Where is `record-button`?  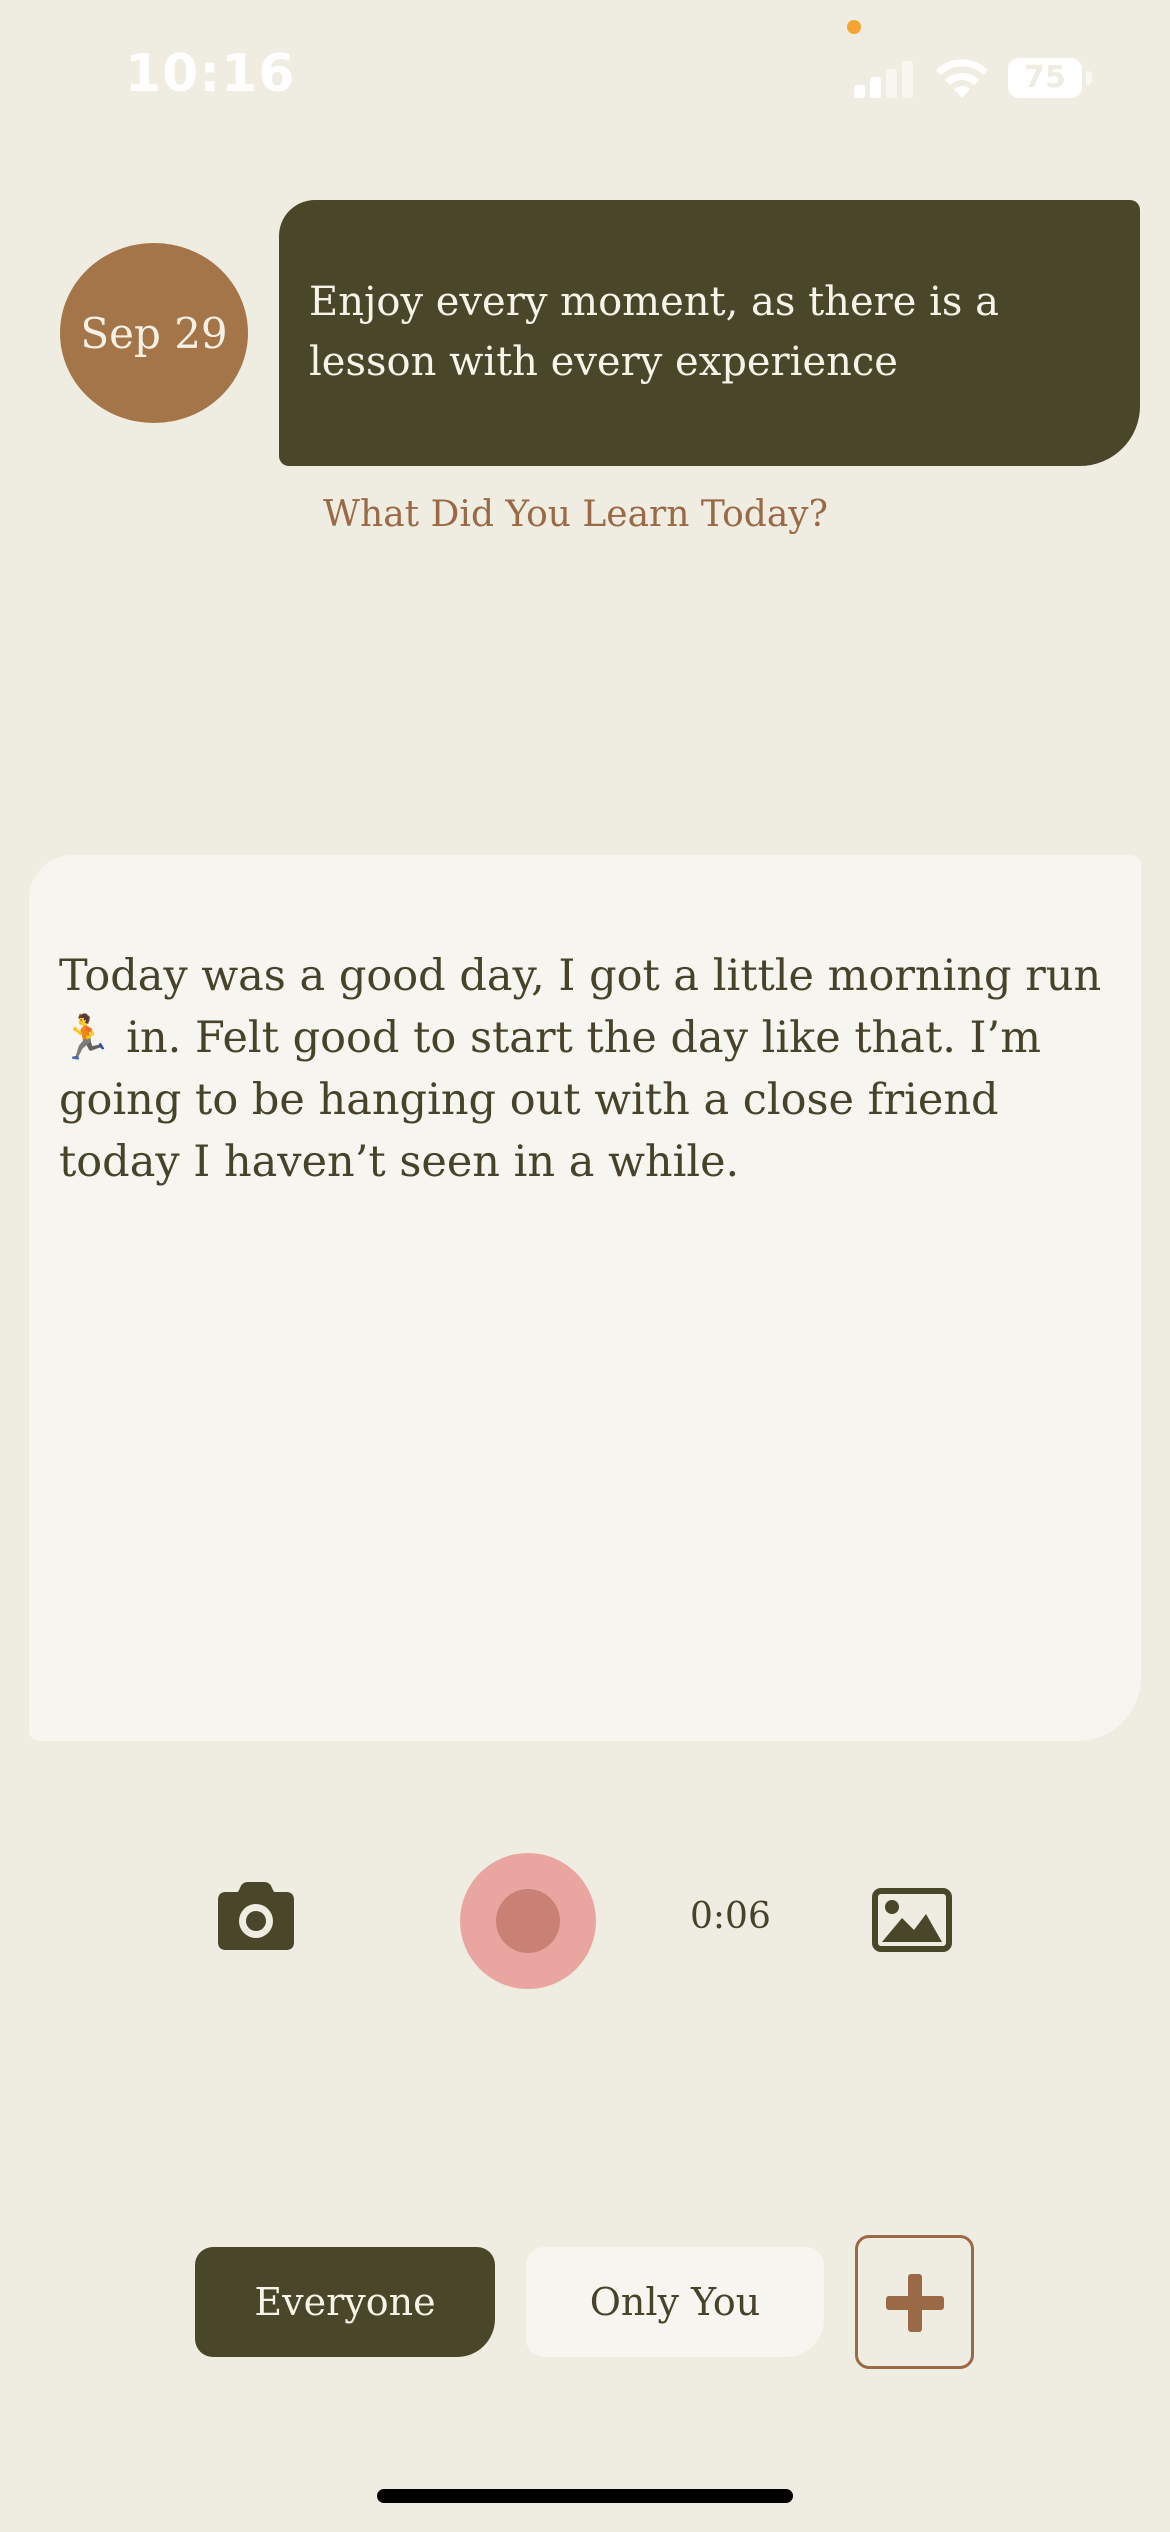
record-button is located at coordinates (528, 1921).